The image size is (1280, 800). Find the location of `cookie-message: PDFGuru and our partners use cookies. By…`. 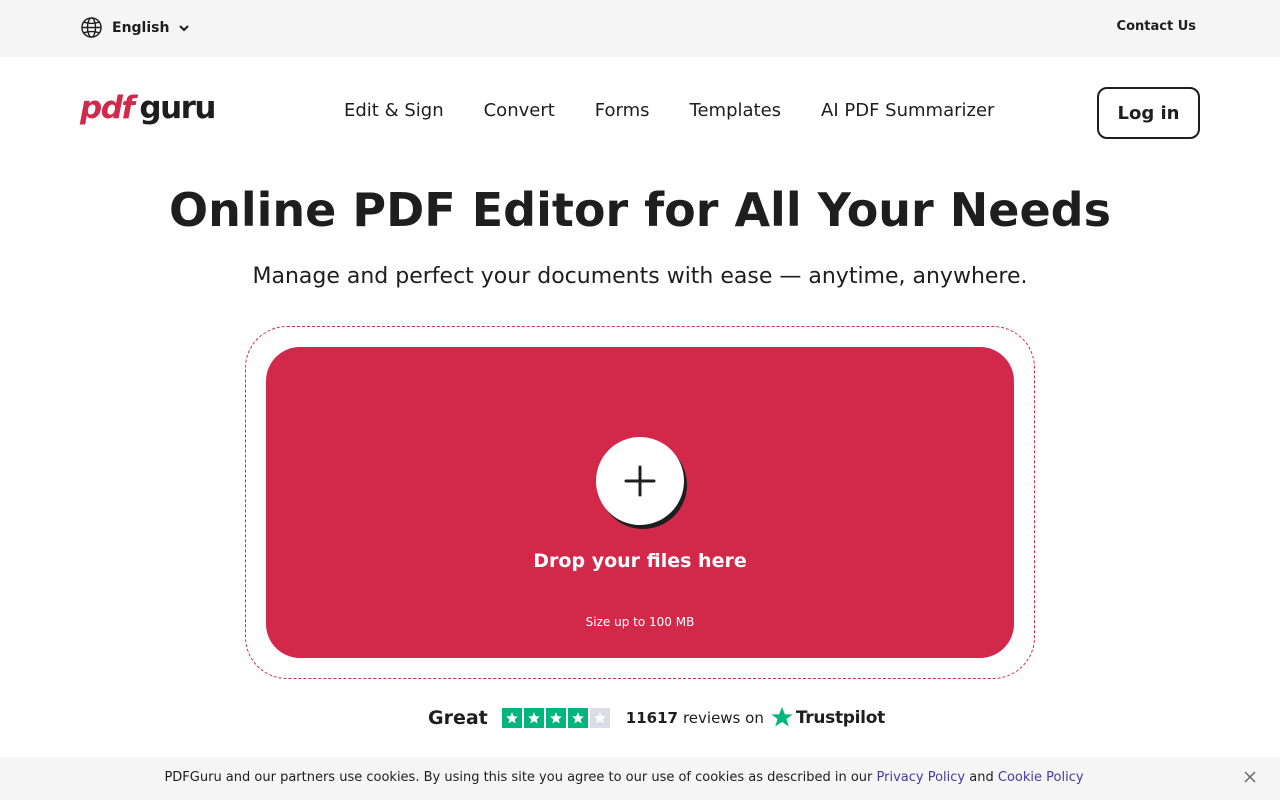

cookie-message: PDFGuru and our partners use cookies. By… is located at coordinates (624, 777).